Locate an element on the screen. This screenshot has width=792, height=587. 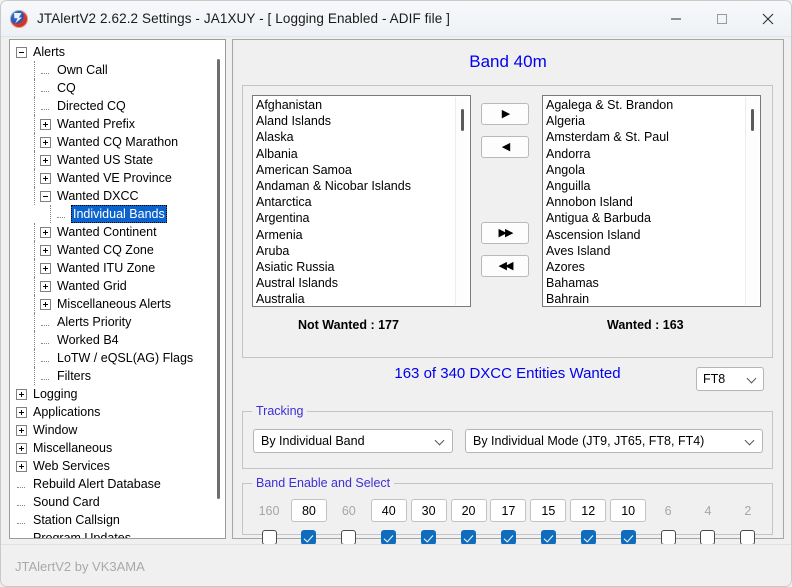
not-wanted-list-item: Aruba is located at coordinates (363, 251).